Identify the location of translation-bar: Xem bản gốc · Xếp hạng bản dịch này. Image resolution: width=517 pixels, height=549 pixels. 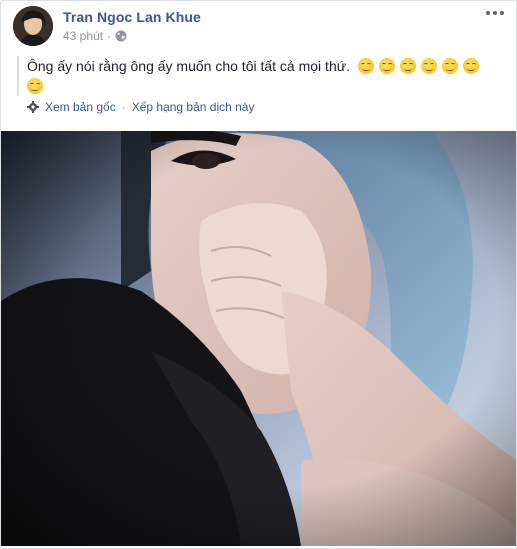
(140, 107).